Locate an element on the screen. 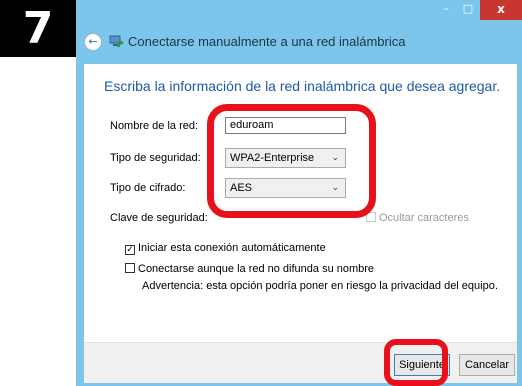  hide-characters-label: Ocultar caracteres is located at coordinates (424, 218).